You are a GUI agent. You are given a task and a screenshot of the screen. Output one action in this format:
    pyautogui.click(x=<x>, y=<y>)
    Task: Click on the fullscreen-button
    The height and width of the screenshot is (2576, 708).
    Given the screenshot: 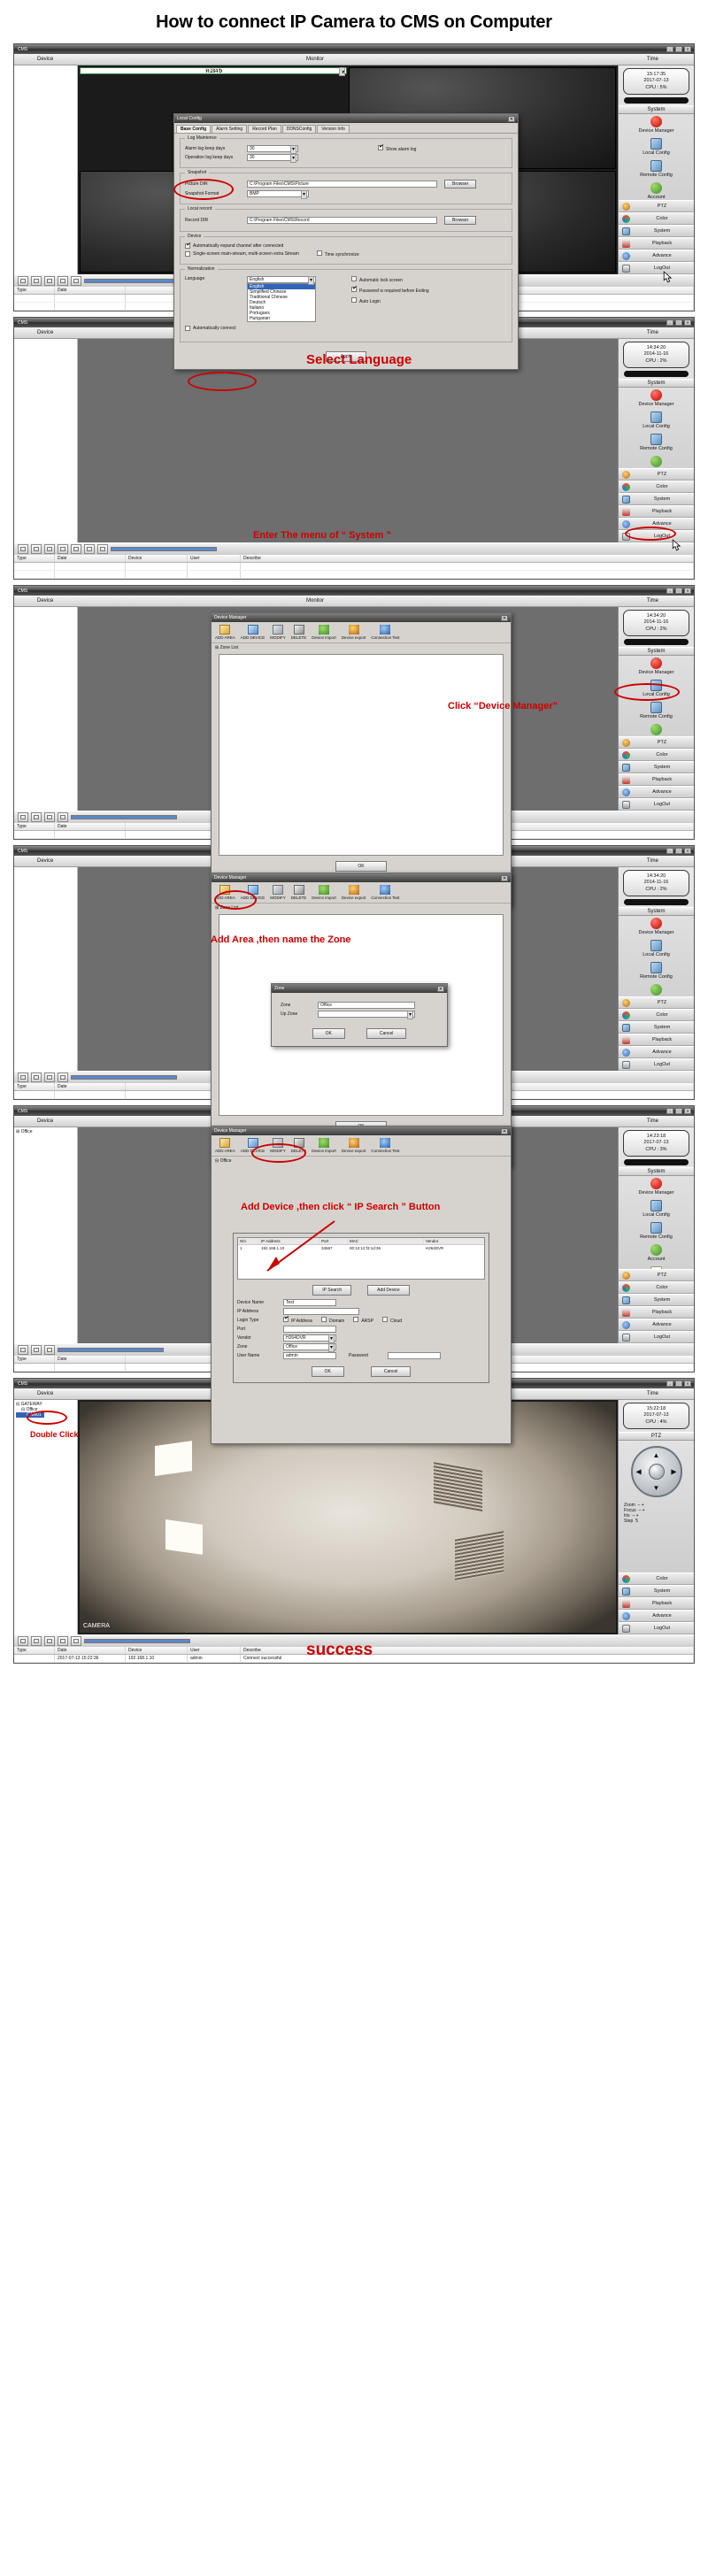 What is the action you would take?
    pyautogui.click(x=102, y=549)
    